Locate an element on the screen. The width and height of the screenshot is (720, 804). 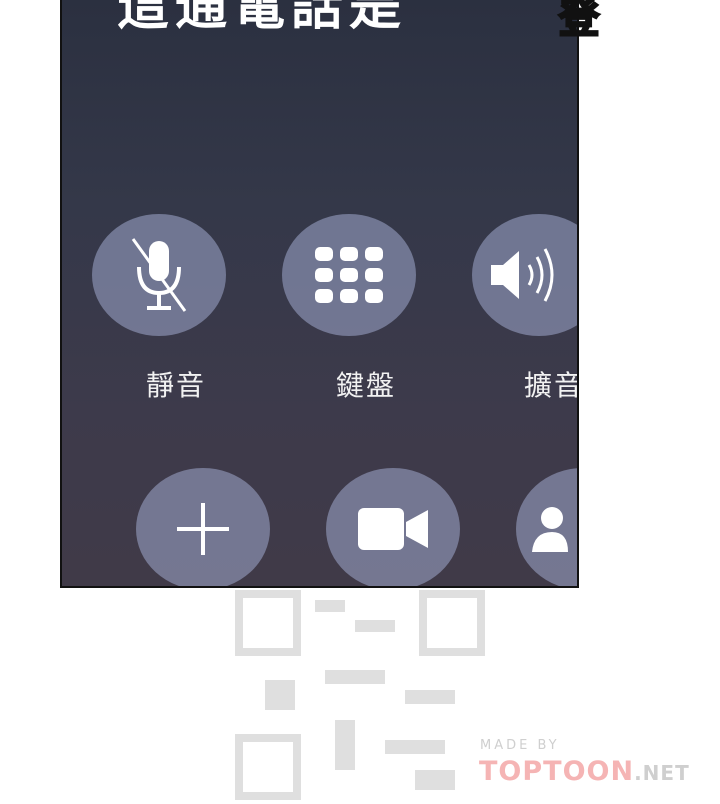
keypad-button is located at coordinates (349, 275).